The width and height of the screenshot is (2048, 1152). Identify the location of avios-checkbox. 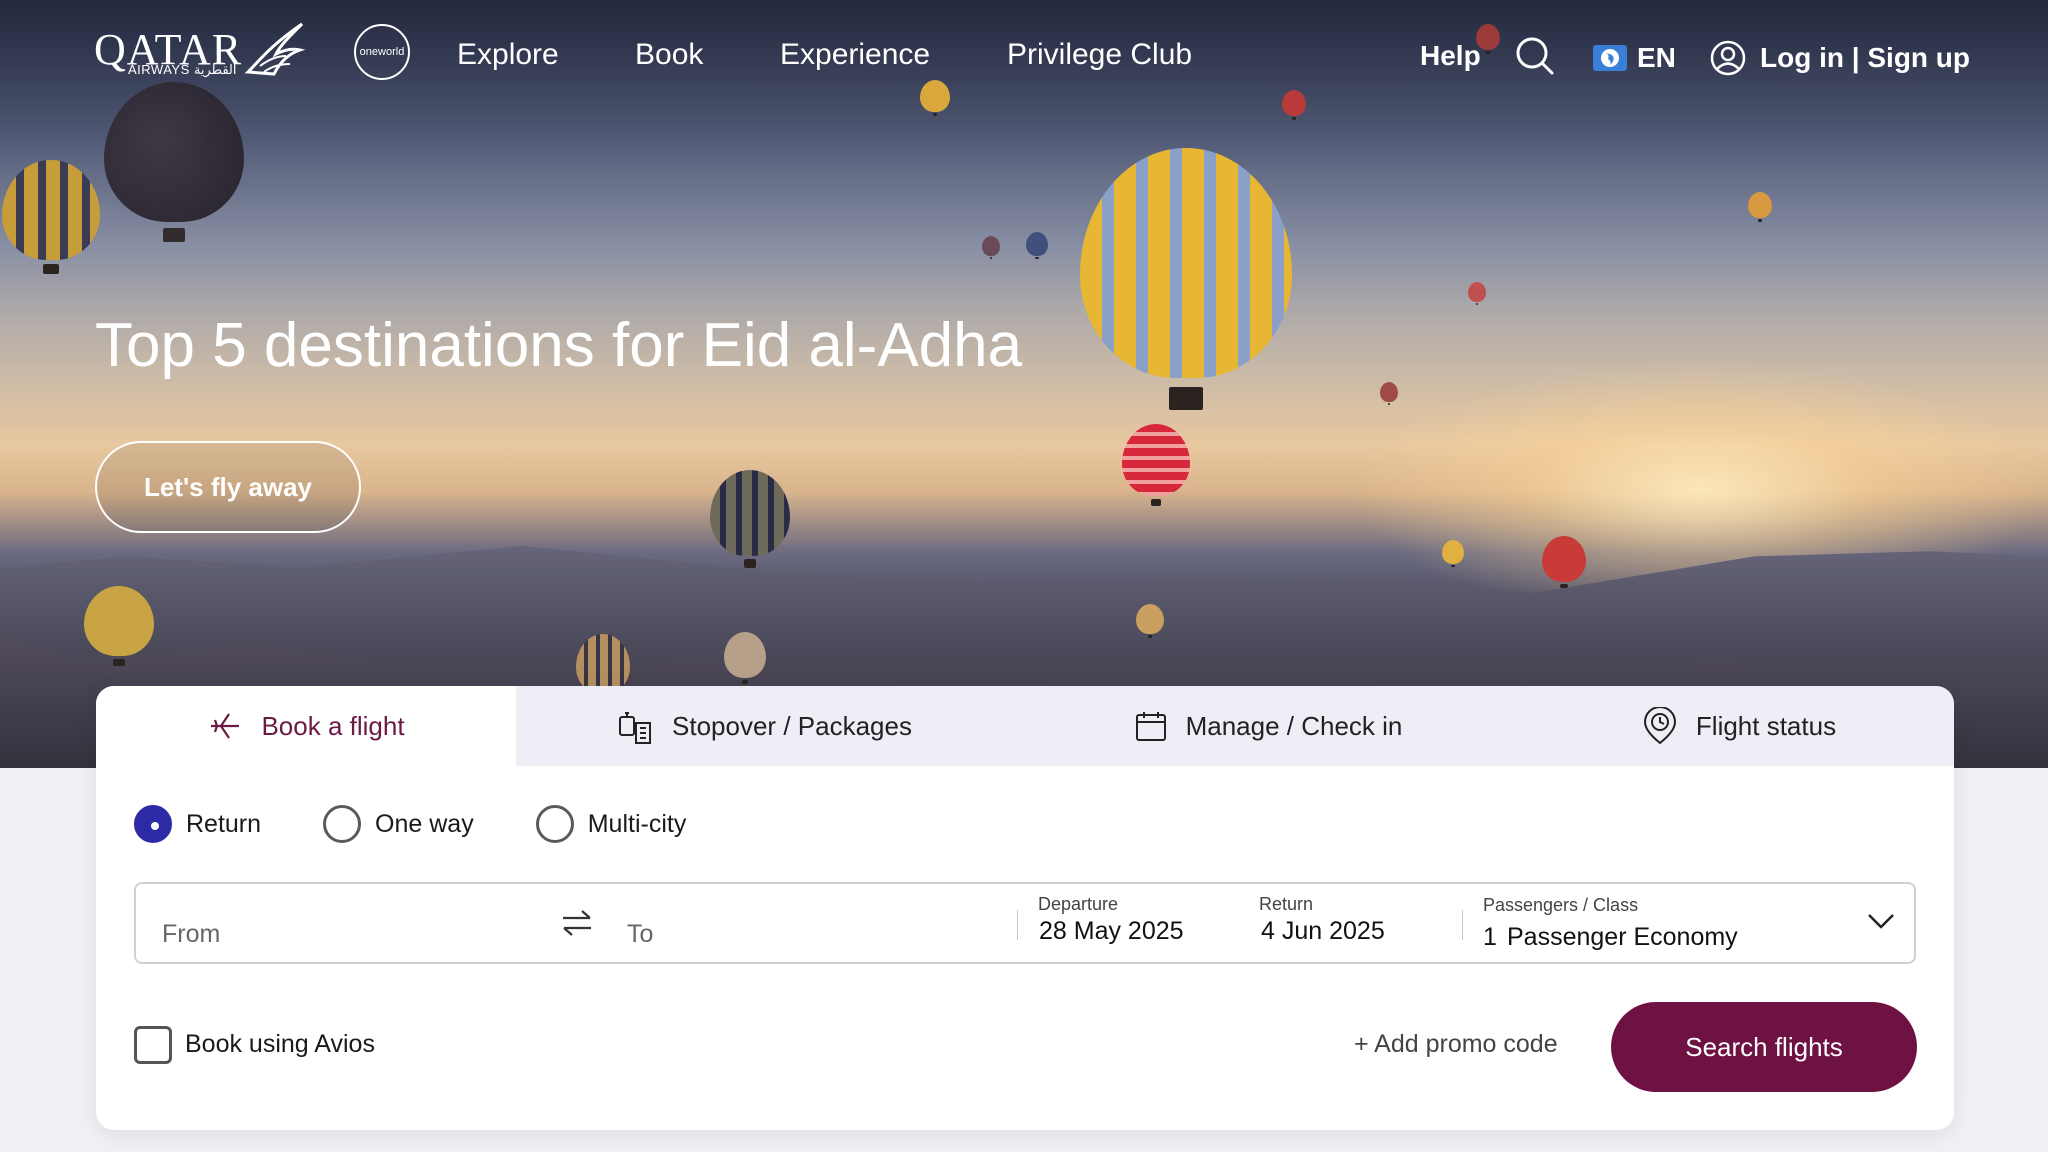
(153, 1045).